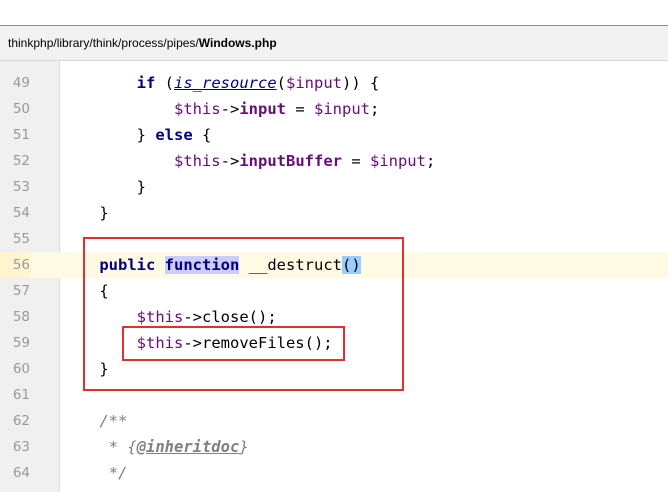 This screenshot has width=668, height=492. What do you see at coordinates (334, 13) in the screenshot?
I see `window-top-bar` at bounding box center [334, 13].